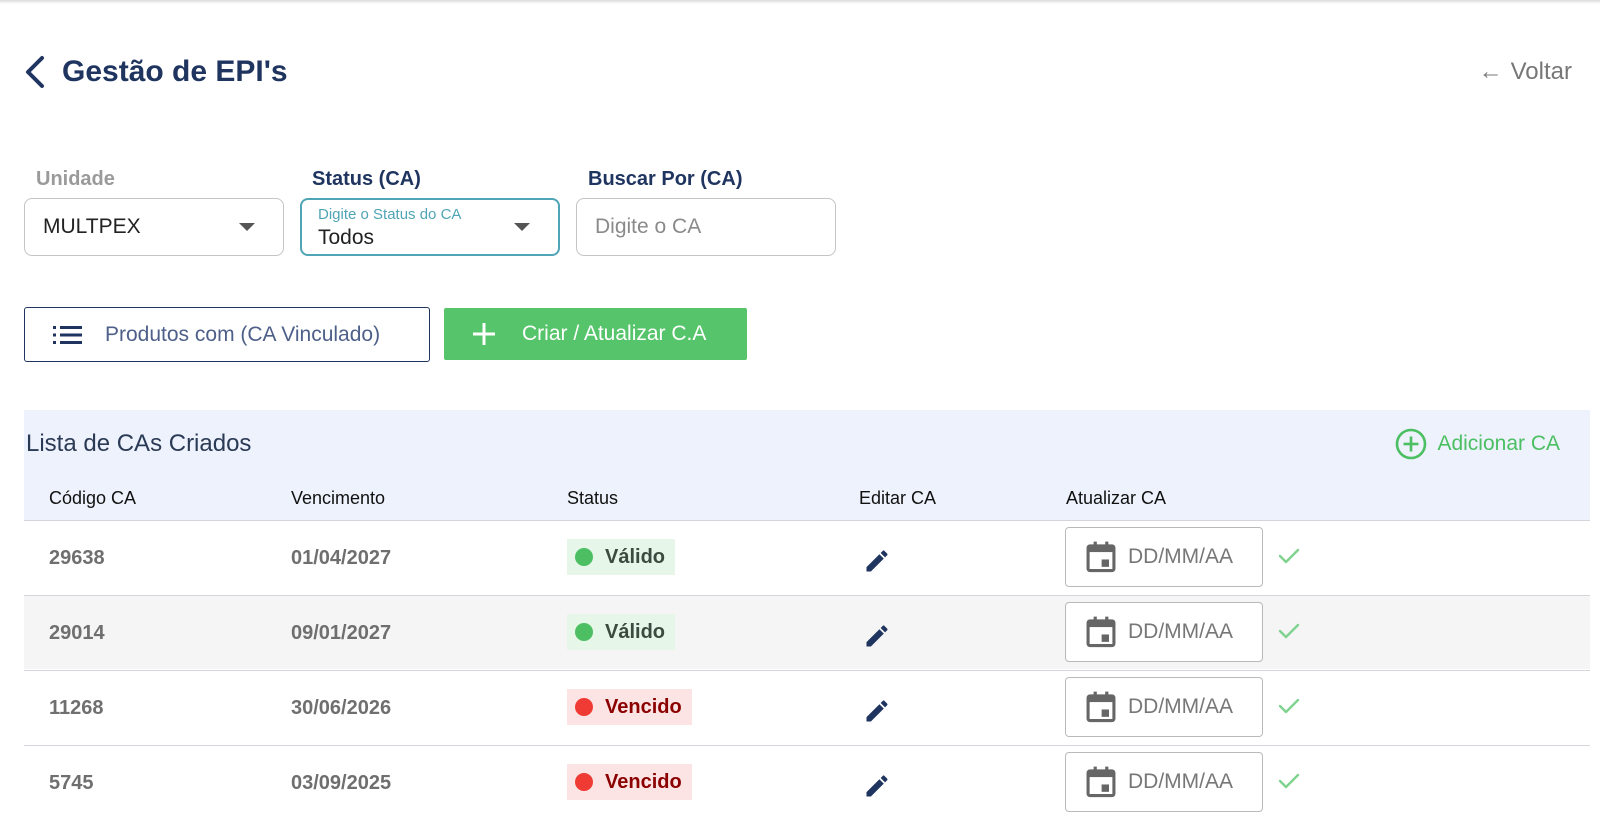  I want to click on voltar-link: ← Voltar, so click(1525, 72).